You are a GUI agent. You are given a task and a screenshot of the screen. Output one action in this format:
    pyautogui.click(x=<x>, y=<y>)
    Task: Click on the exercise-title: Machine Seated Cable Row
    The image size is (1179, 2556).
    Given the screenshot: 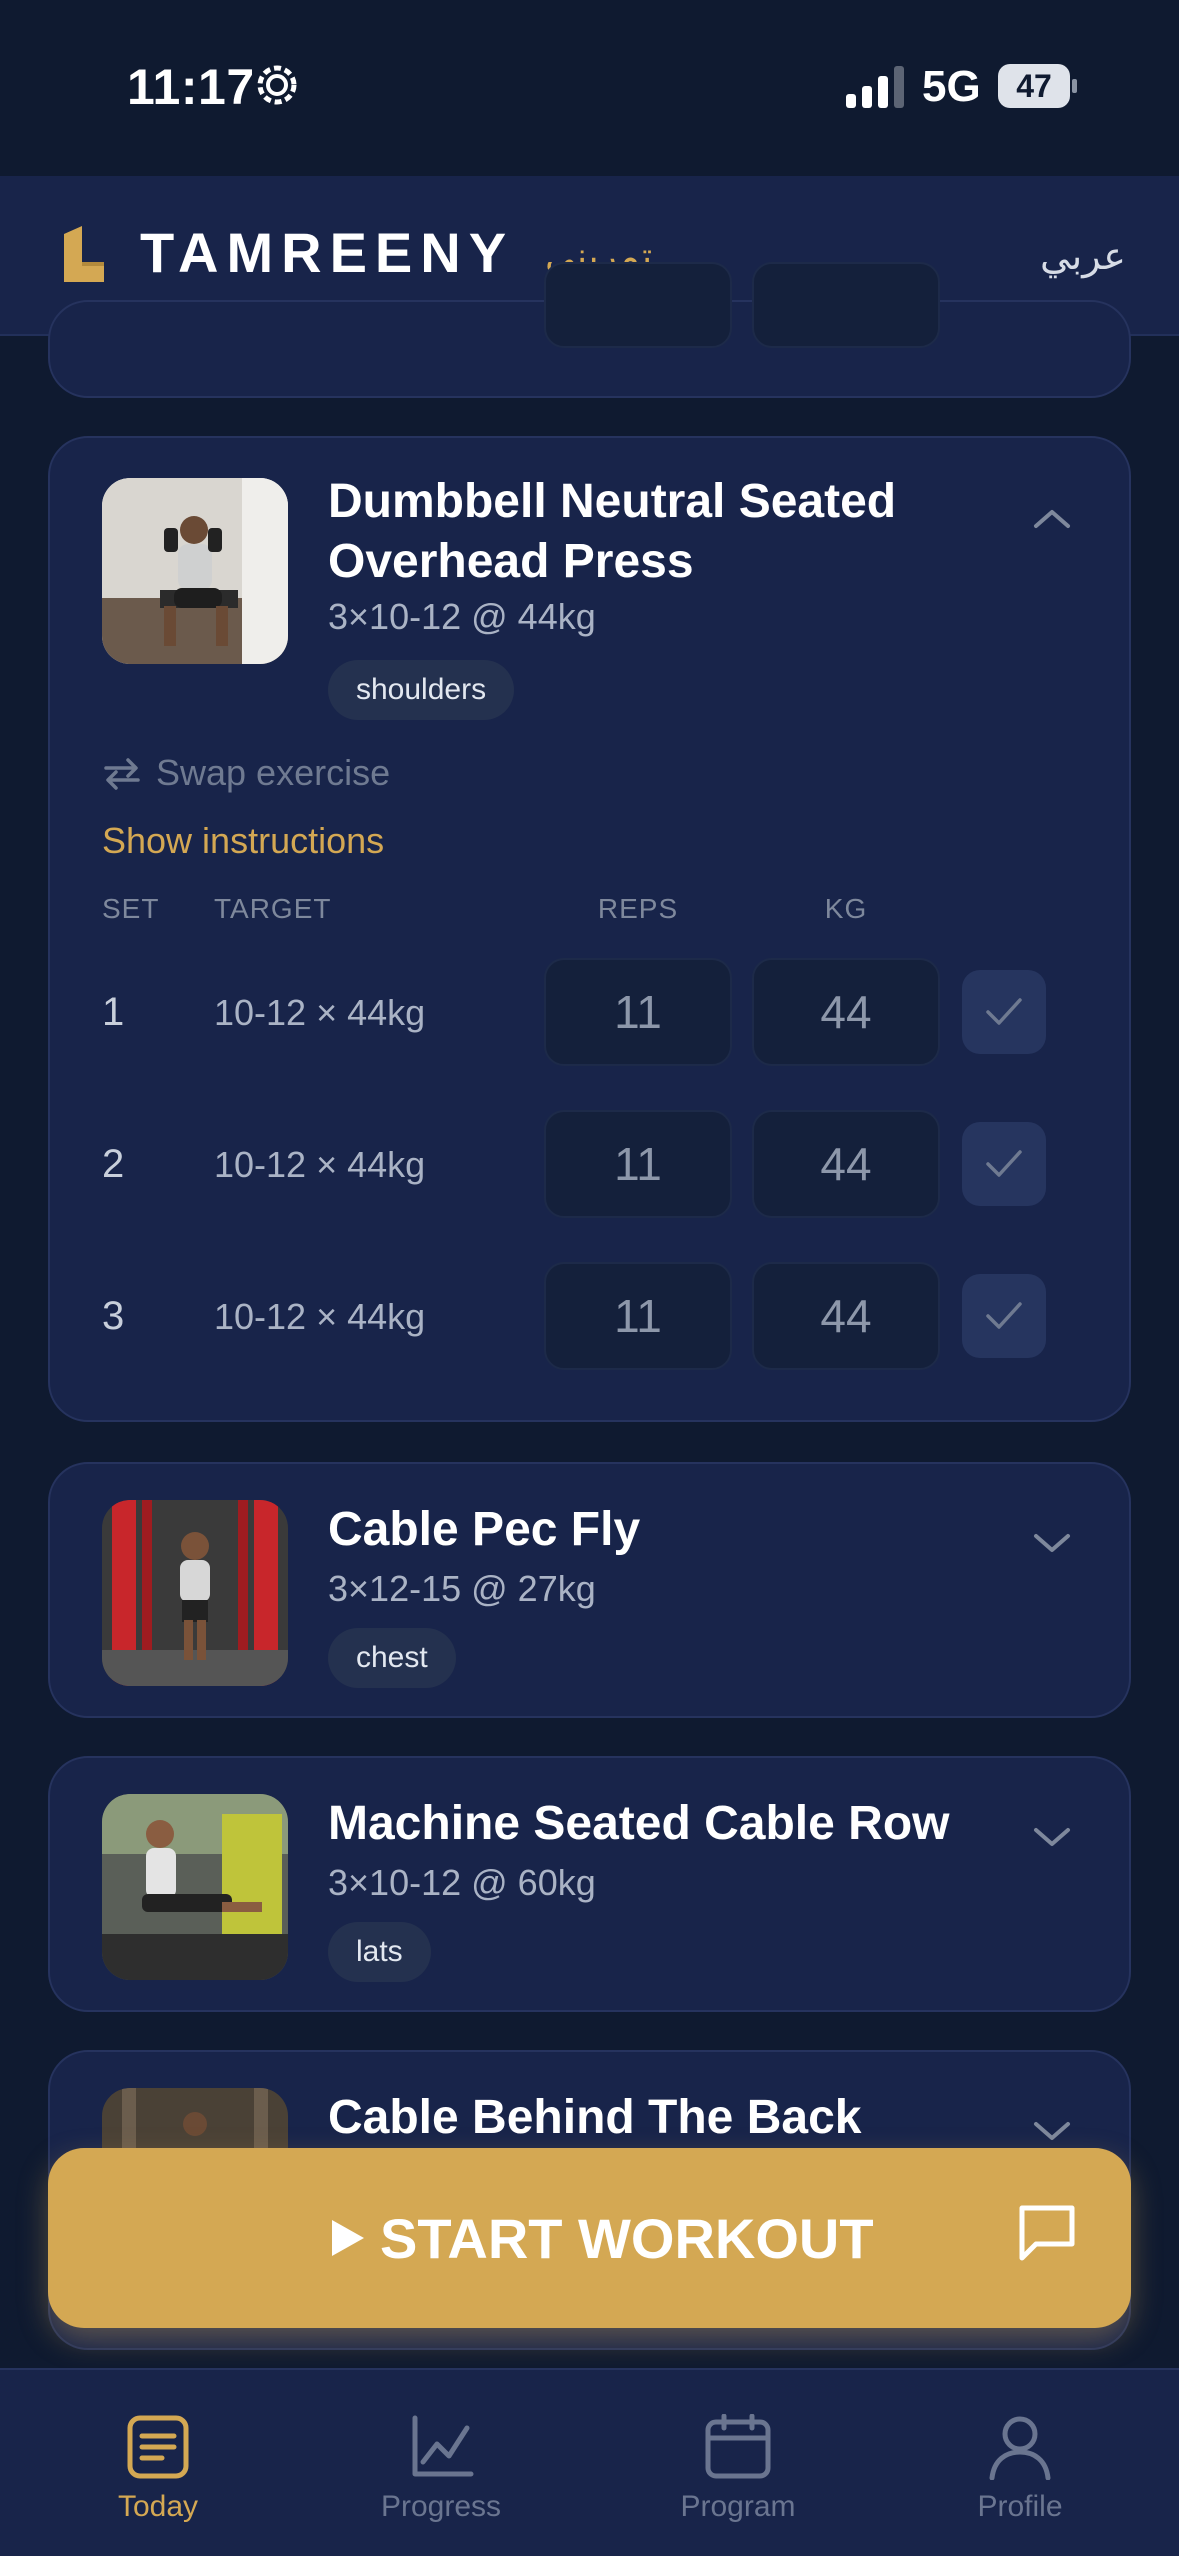 What is the action you would take?
    pyautogui.click(x=639, y=1823)
    